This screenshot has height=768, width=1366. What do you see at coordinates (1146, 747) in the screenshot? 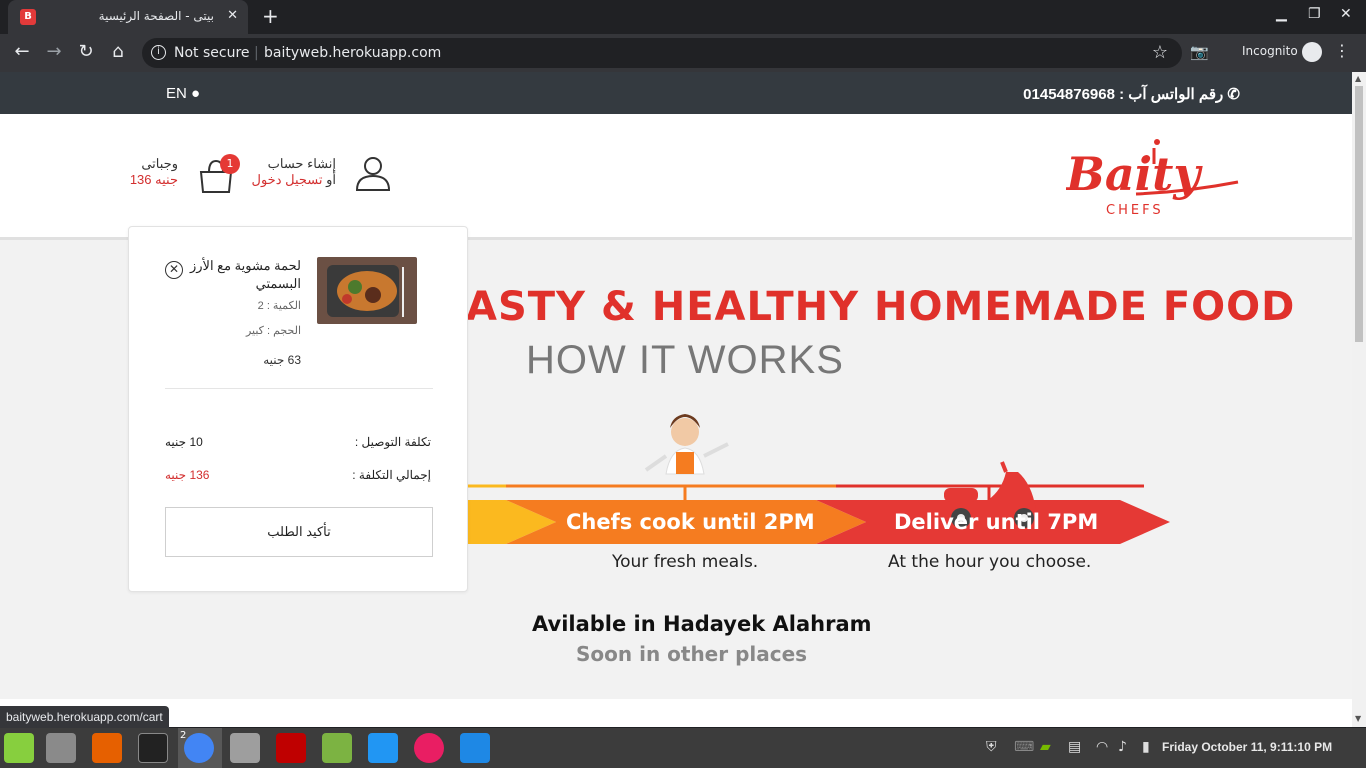
I see `battery-icon: ▮` at bounding box center [1146, 747].